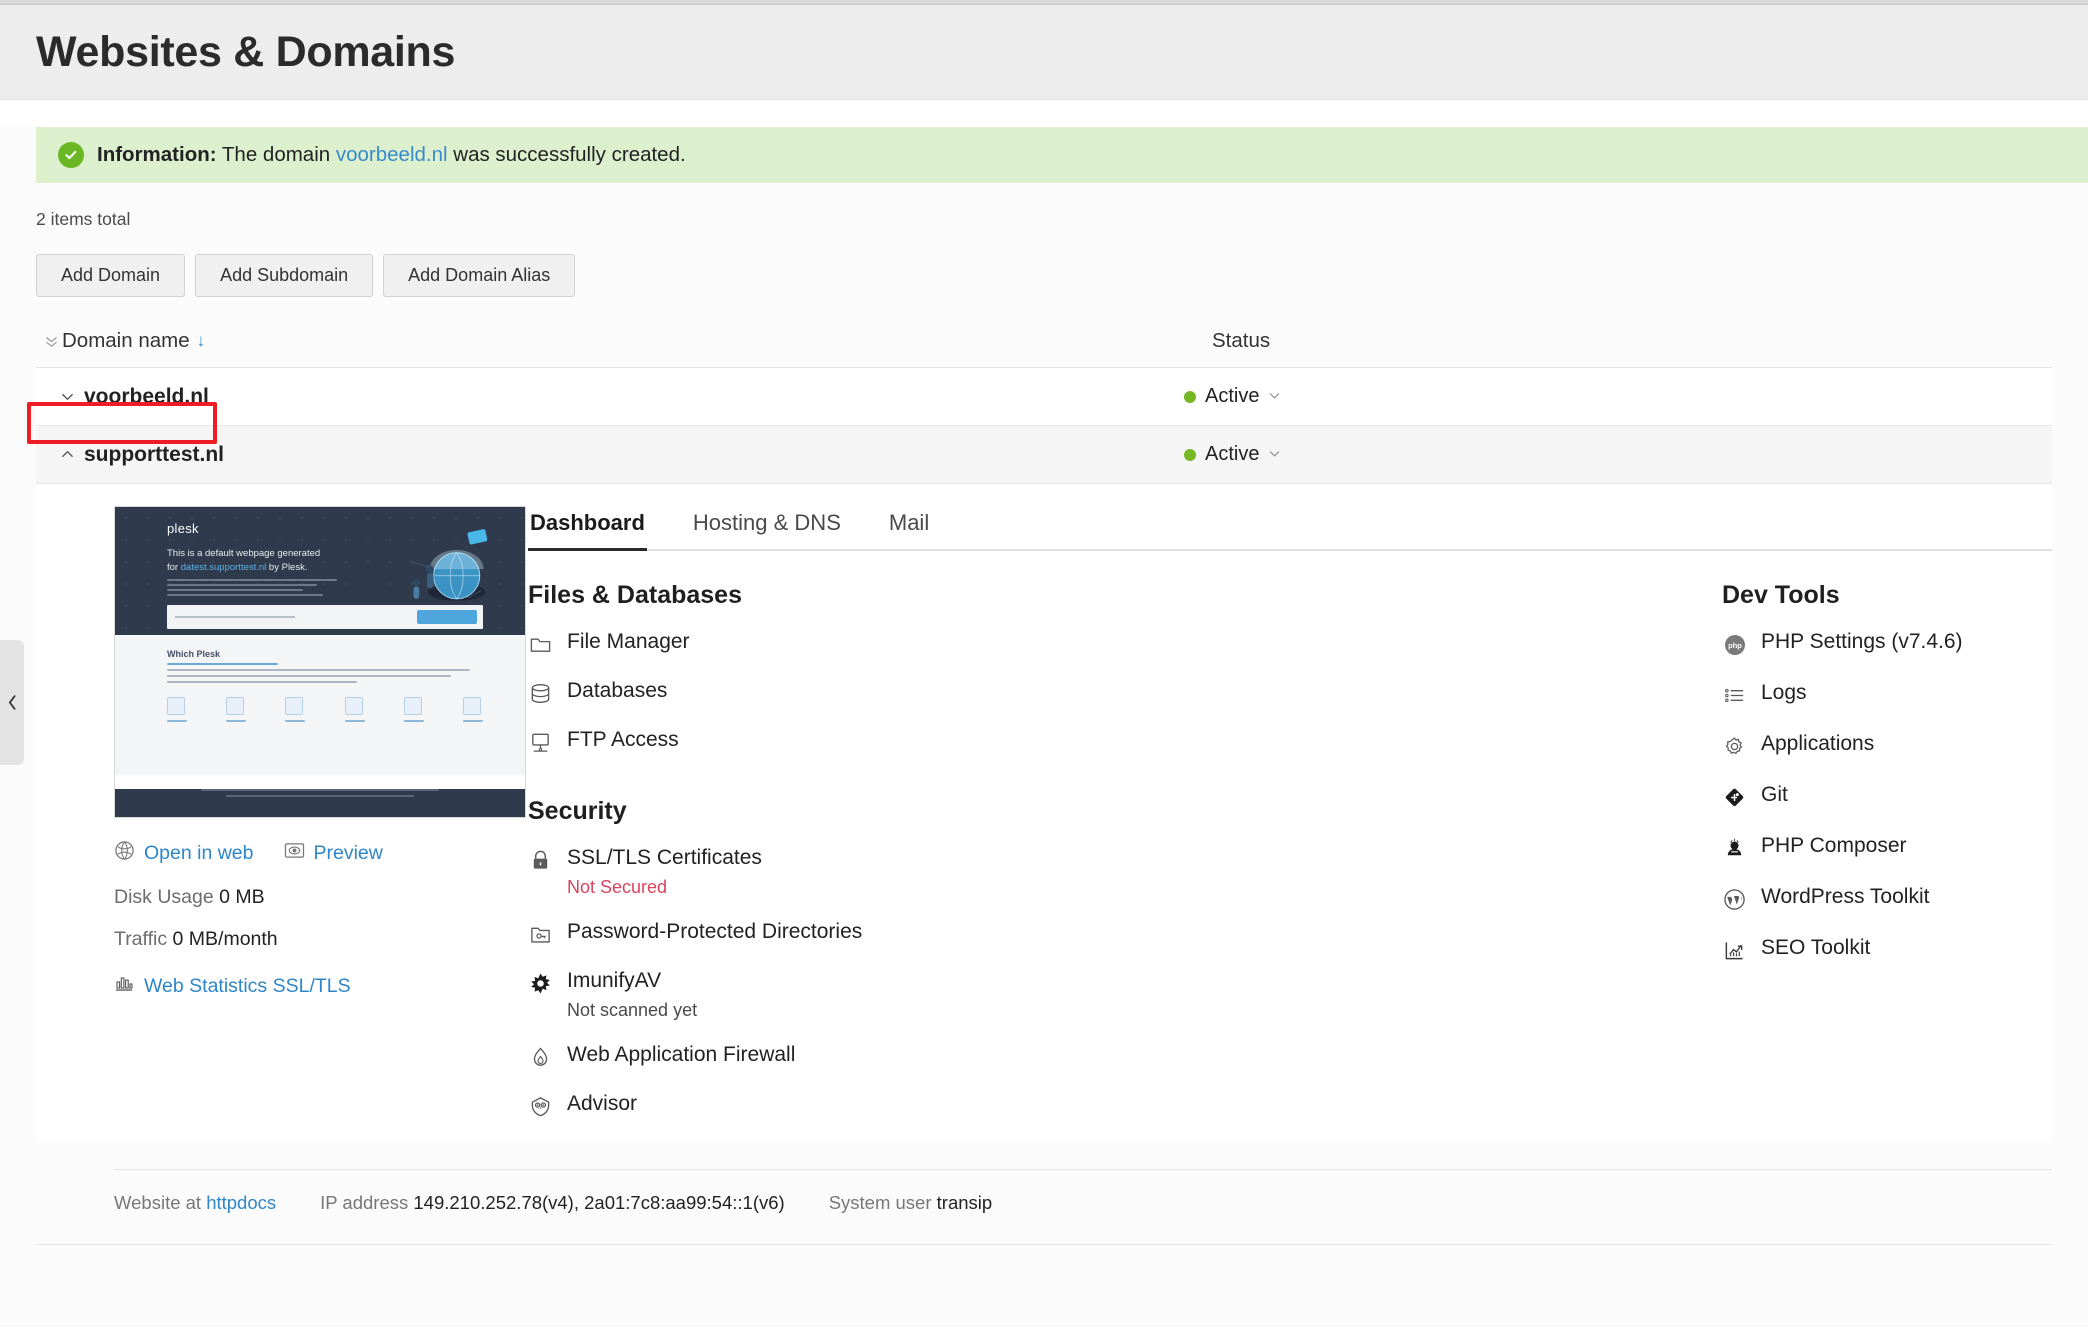 The image size is (2088, 1339). I want to click on disk-usage-value: 0 MB, so click(242, 897).